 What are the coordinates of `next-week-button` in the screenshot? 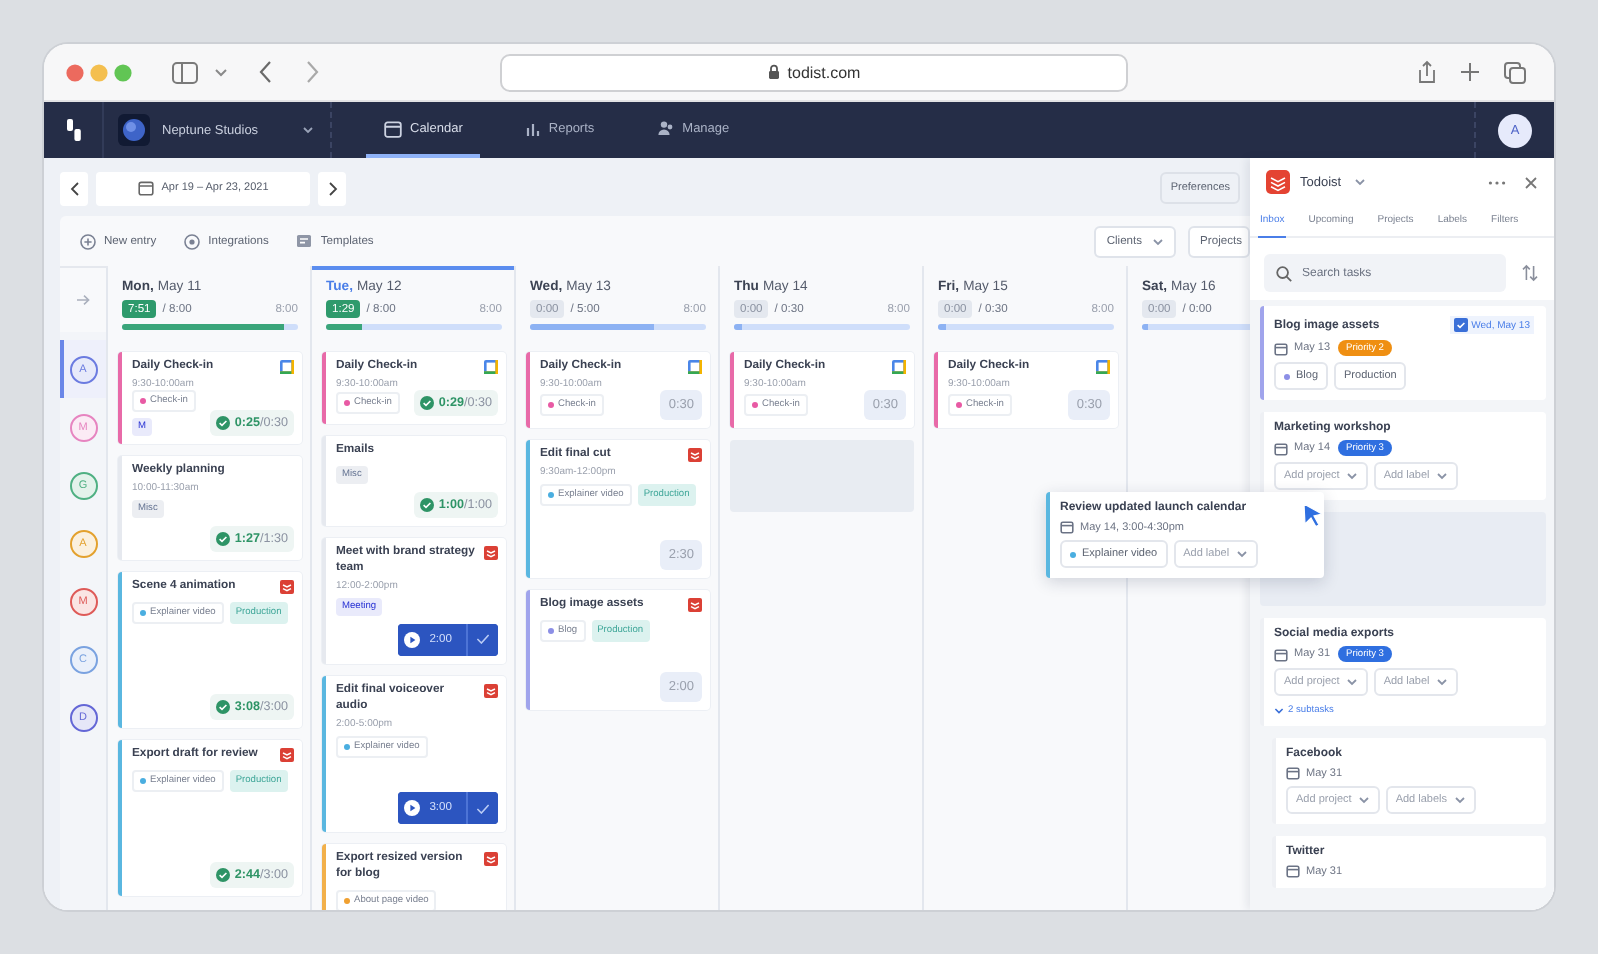 It's located at (332, 188).